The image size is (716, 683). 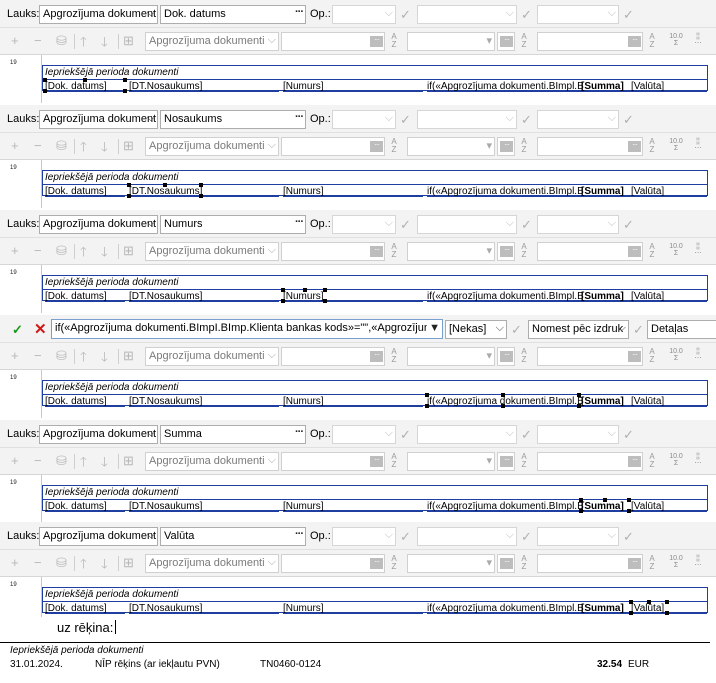 What do you see at coordinates (681, 329) in the screenshot?
I see `detalas-select: Detaļas` at bounding box center [681, 329].